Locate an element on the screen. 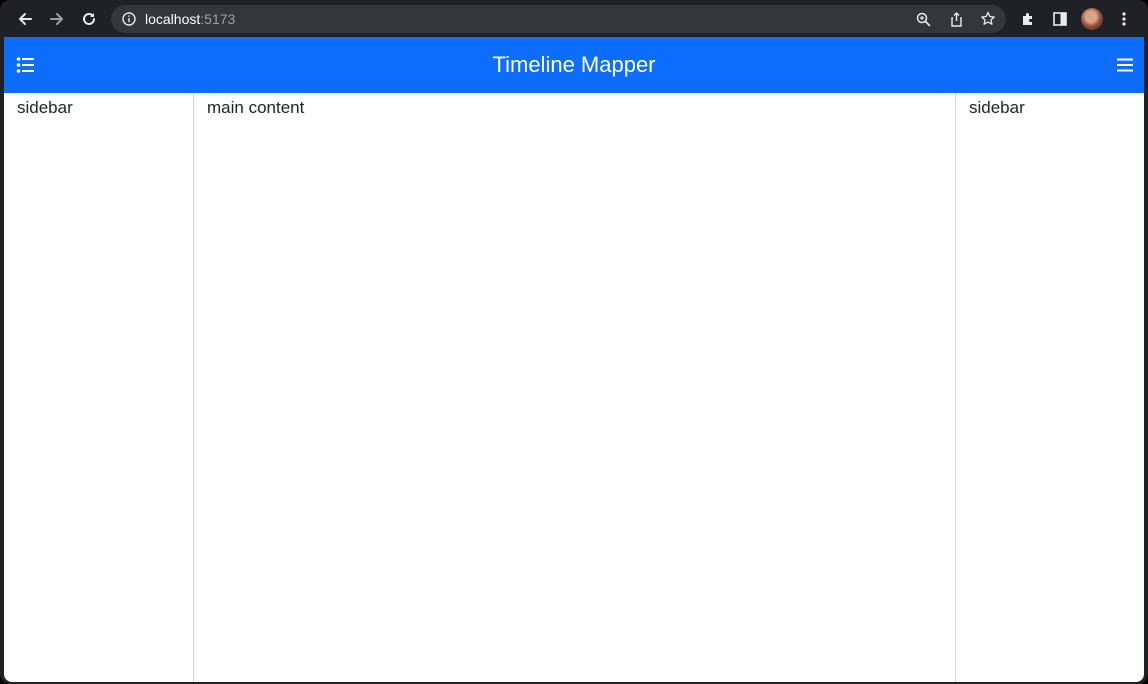 This screenshot has height=684, width=1148. main-content-label: main content is located at coordinates (256, 107).